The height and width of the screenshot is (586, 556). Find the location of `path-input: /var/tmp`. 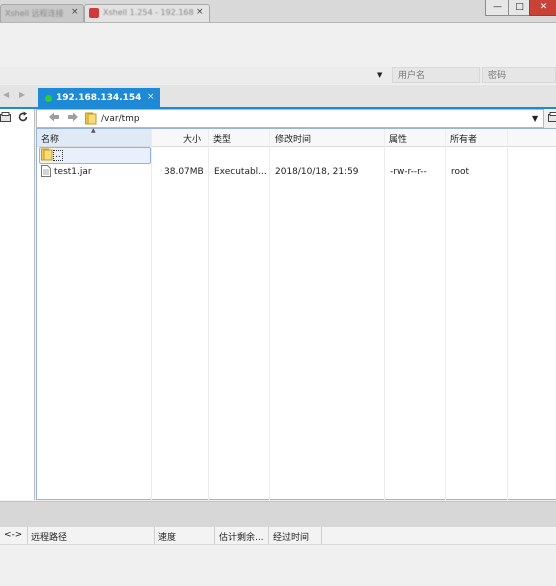

path-input: /var/tmp is located at coordinates (120, 119).